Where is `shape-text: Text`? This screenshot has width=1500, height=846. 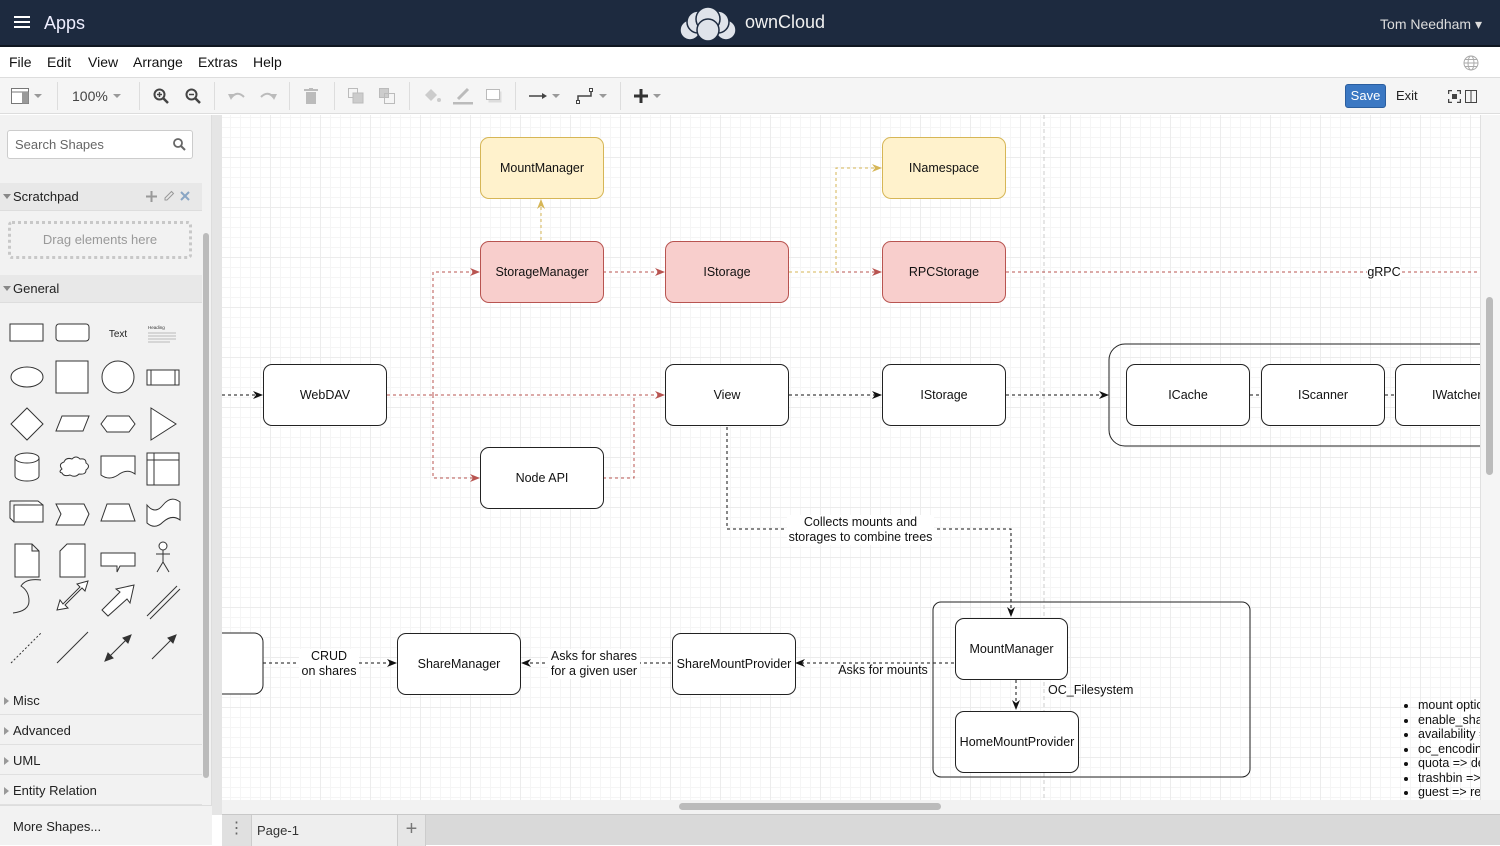
shape-text: Text is located at coordinates (118, 334).